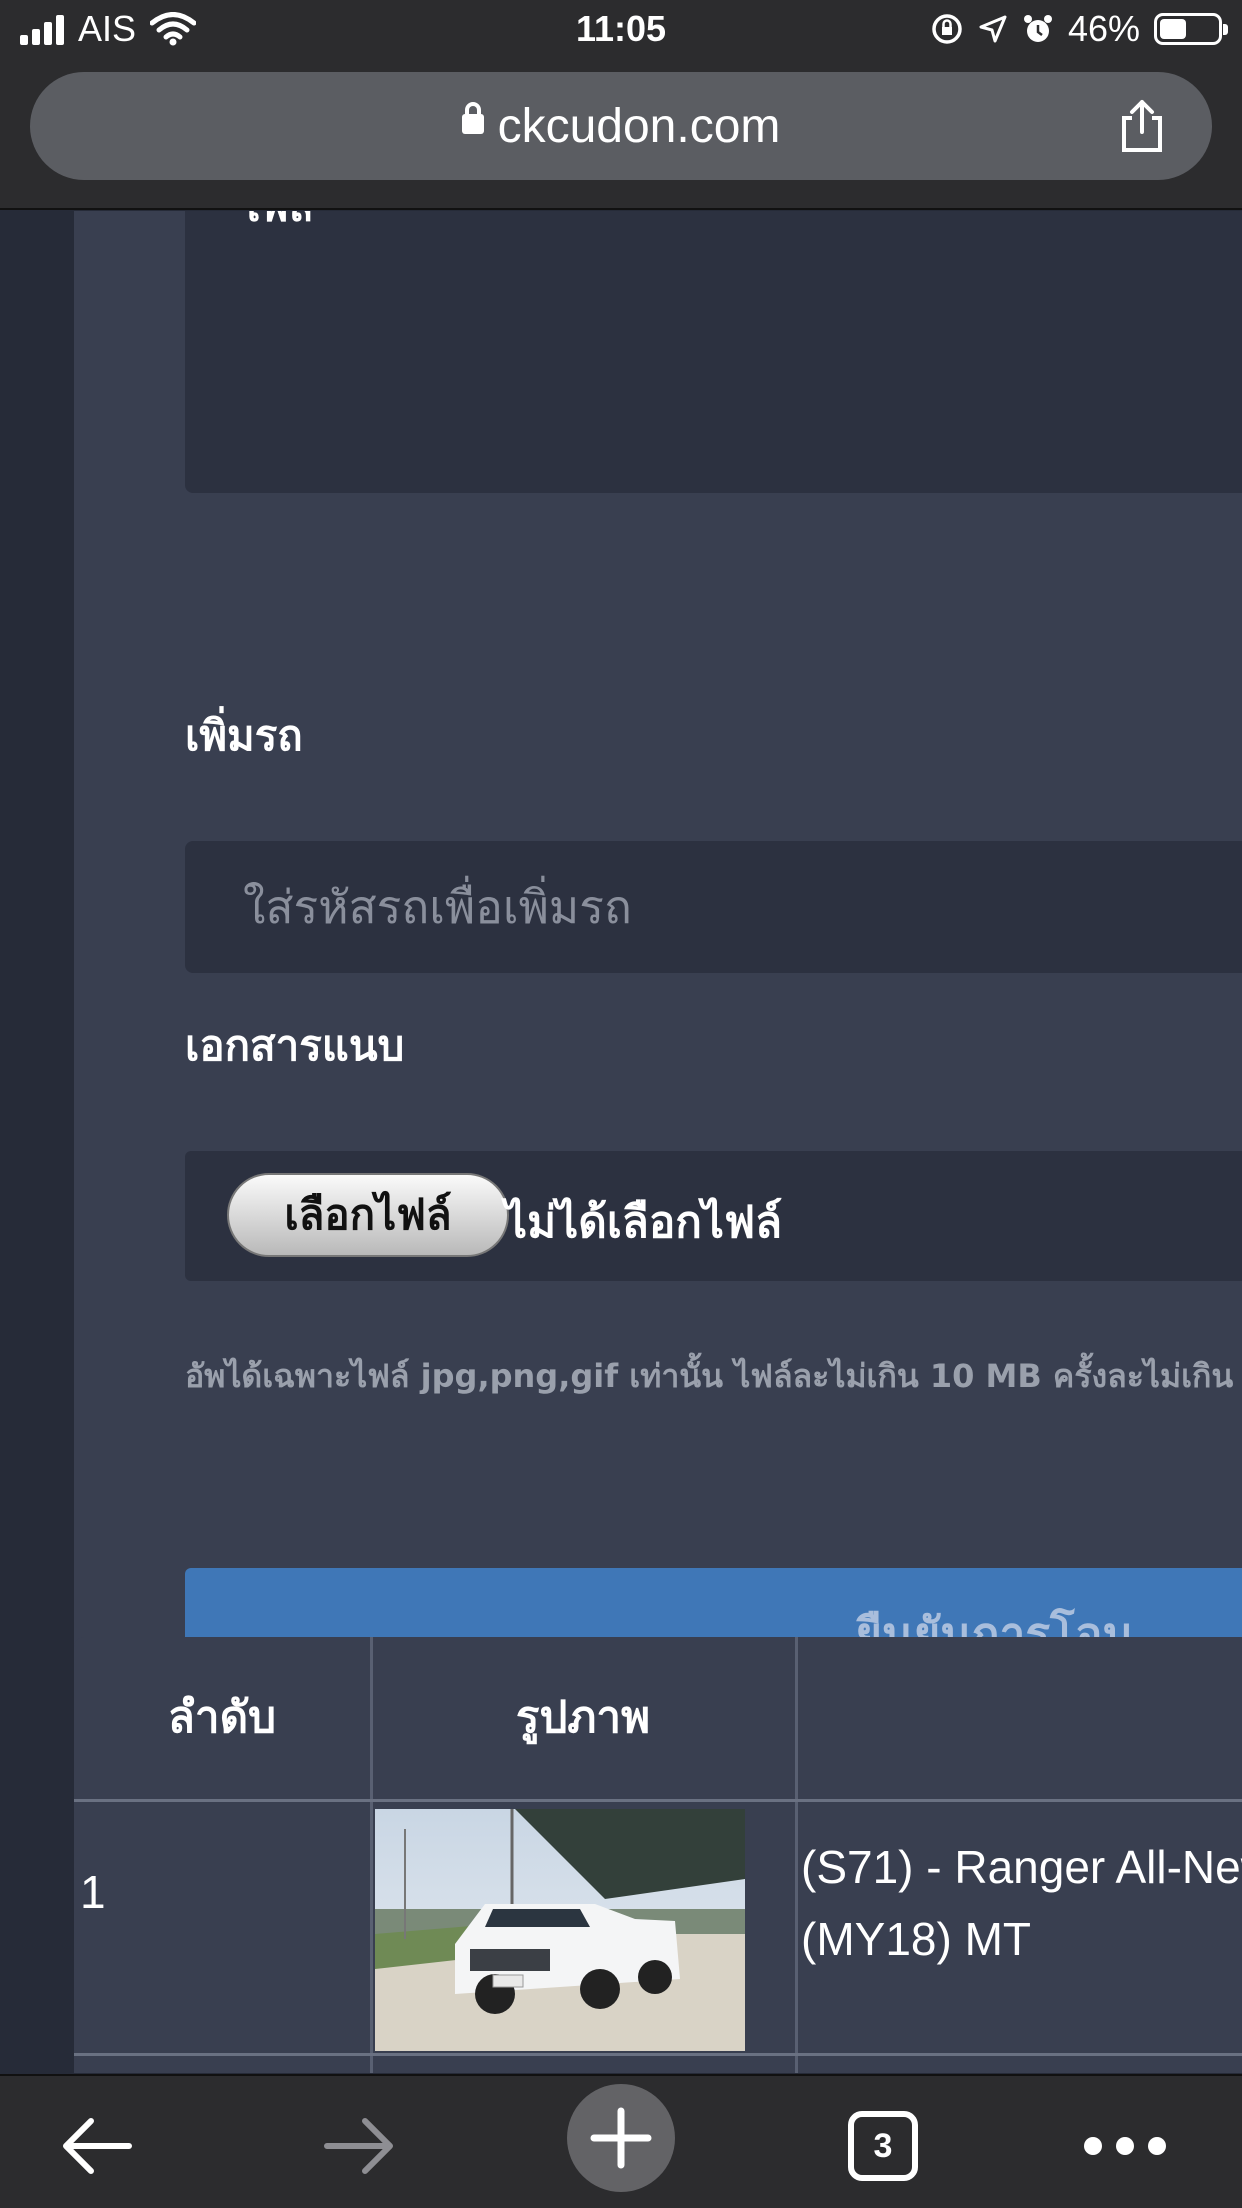 This screenshot has height=2208, width=1242. I want to click on add-car-label: เพิ่มรถ, so click(244, 735).